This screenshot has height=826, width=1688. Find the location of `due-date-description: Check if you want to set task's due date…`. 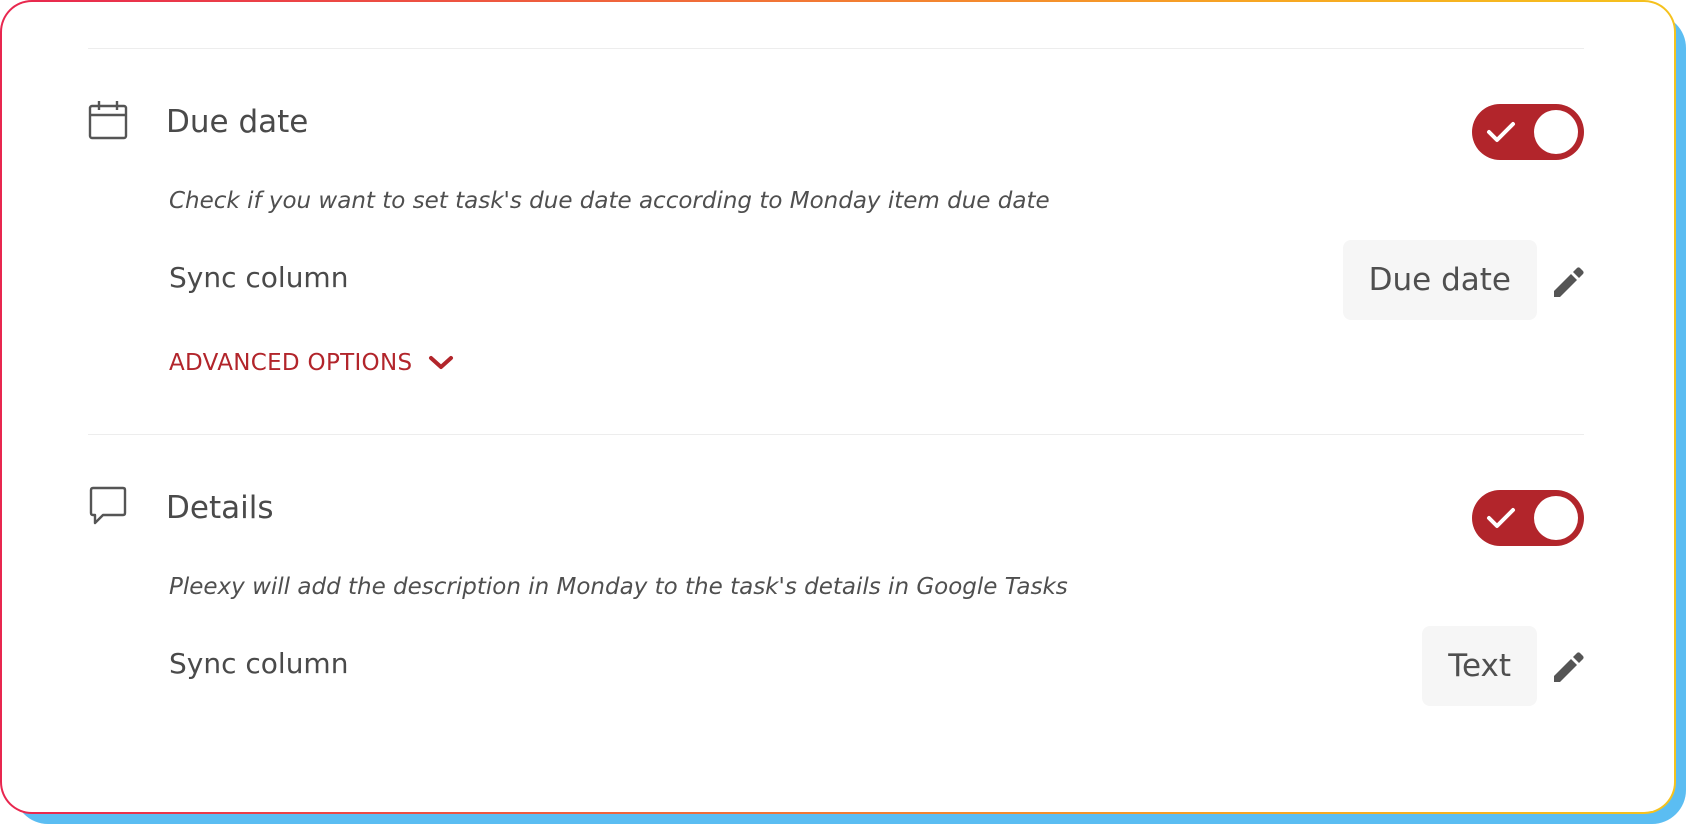

due-date-description: Check if you want to set task's due date… is located at coordinates (609, 201).